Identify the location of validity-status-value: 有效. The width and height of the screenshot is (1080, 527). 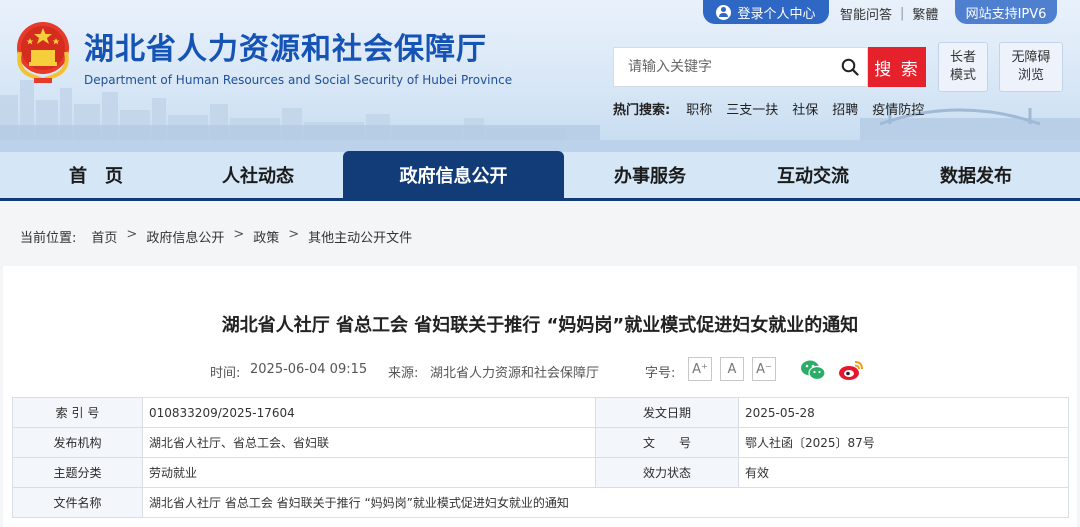
(903, 472).